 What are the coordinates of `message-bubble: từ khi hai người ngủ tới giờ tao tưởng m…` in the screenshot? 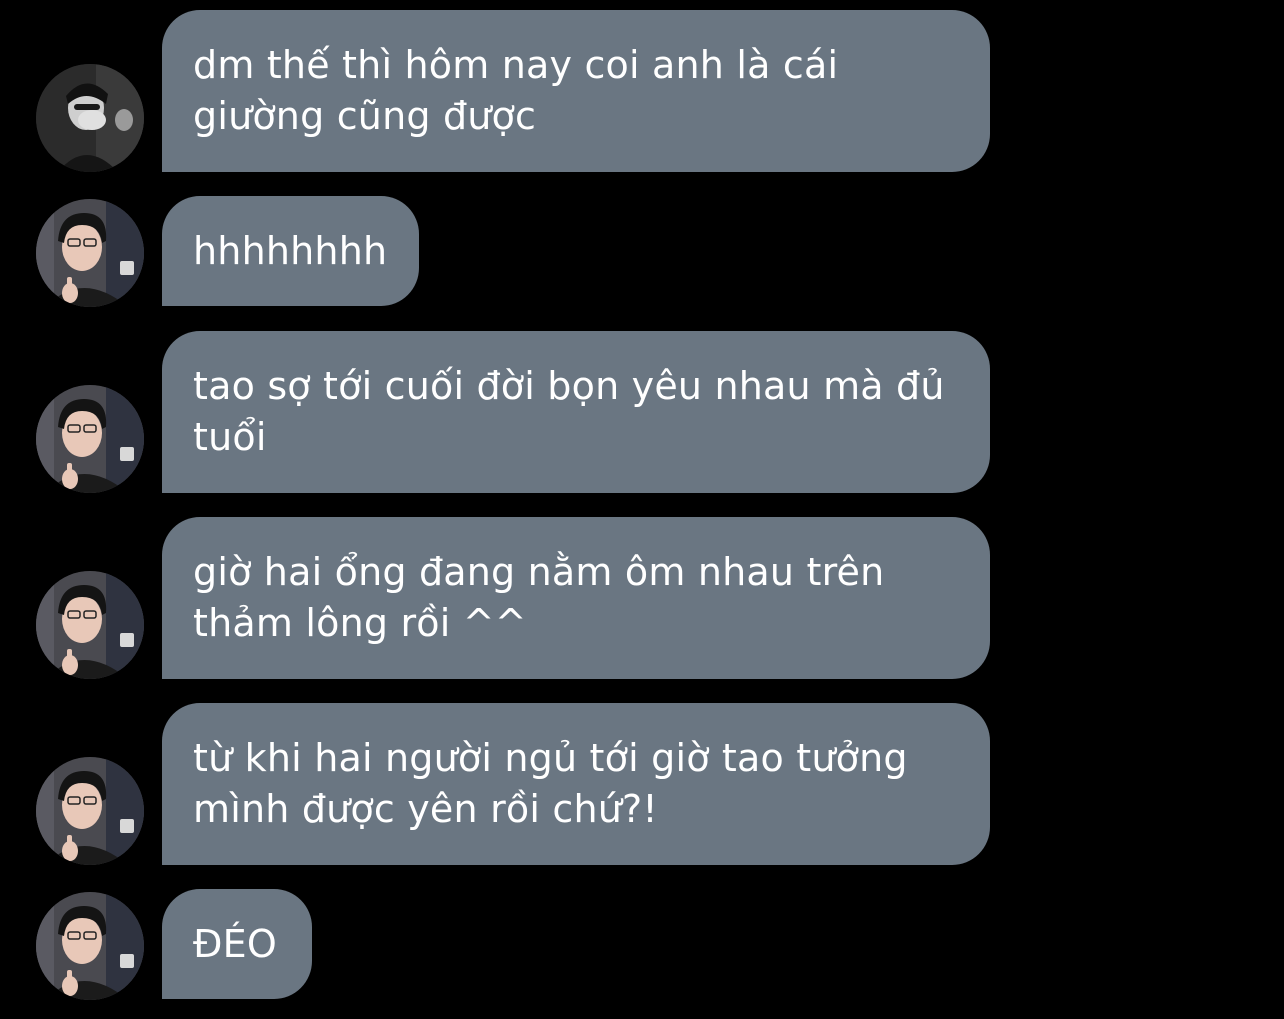 It's located at (576, 784).